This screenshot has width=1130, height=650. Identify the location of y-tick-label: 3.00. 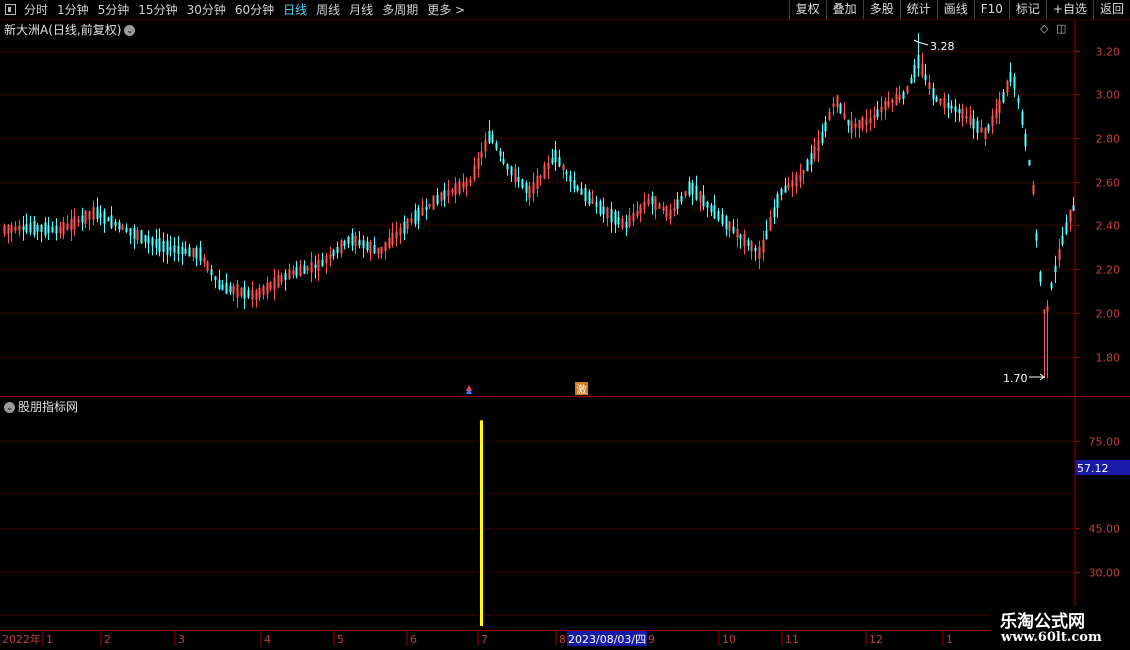
(1108, 95).